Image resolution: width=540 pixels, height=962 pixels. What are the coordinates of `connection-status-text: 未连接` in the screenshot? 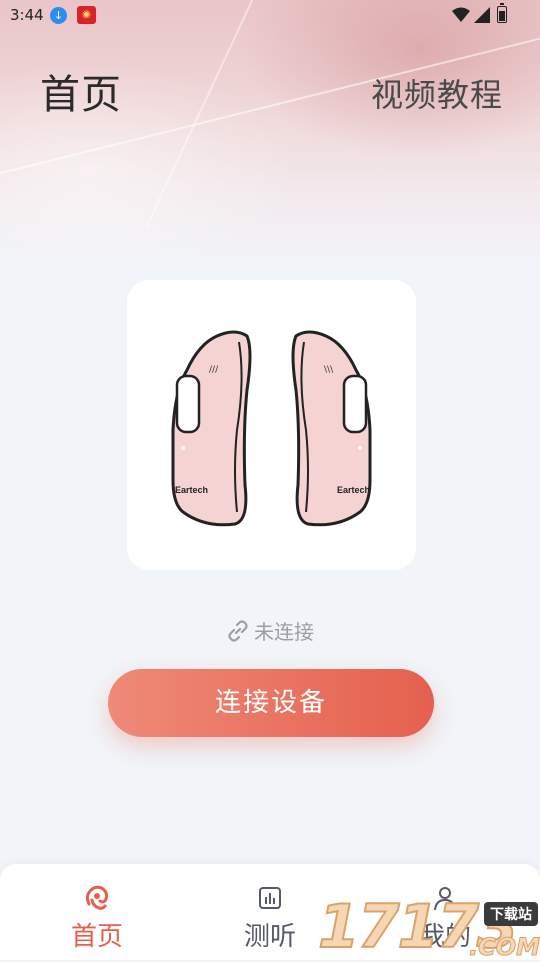 It's located at (284, 632).